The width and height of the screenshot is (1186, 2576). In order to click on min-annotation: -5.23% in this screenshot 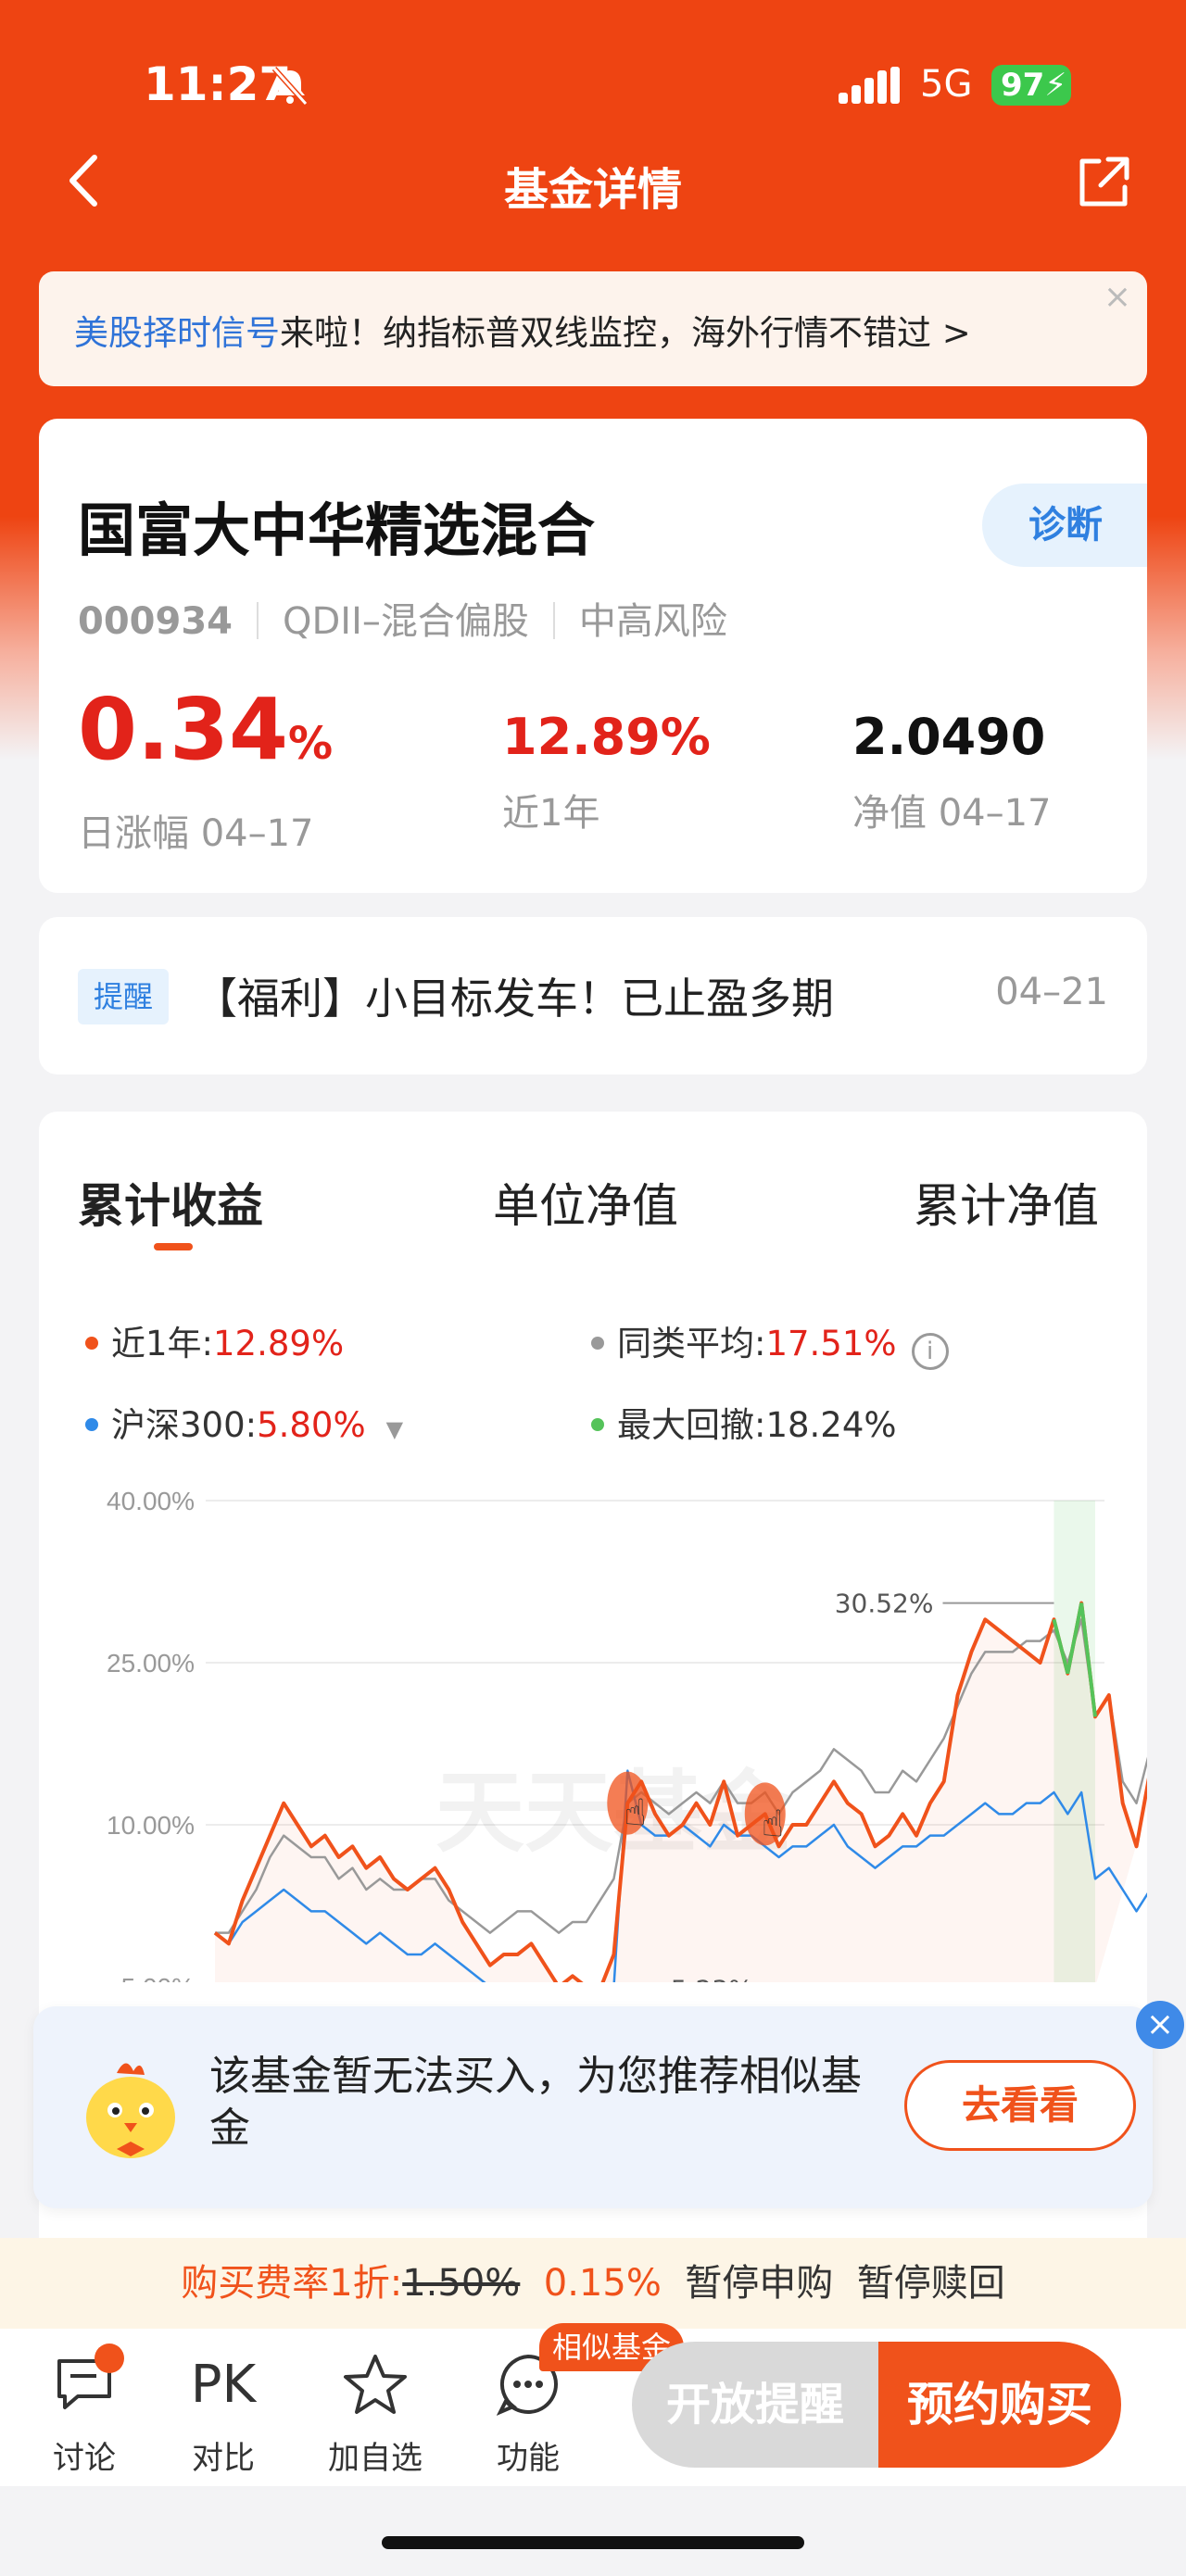, I will do `click(707, 1978)`.